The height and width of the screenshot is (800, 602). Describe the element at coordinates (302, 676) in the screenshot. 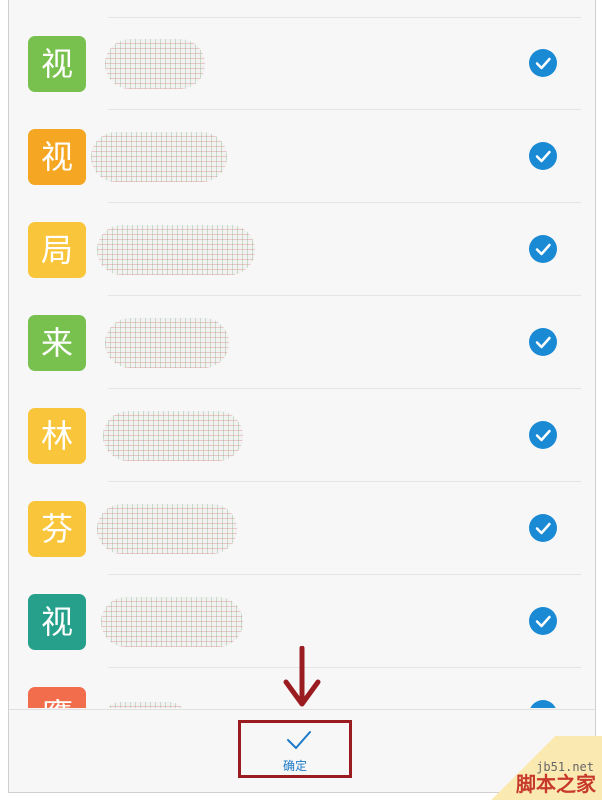

I see `arrow-down-icon` at that location.